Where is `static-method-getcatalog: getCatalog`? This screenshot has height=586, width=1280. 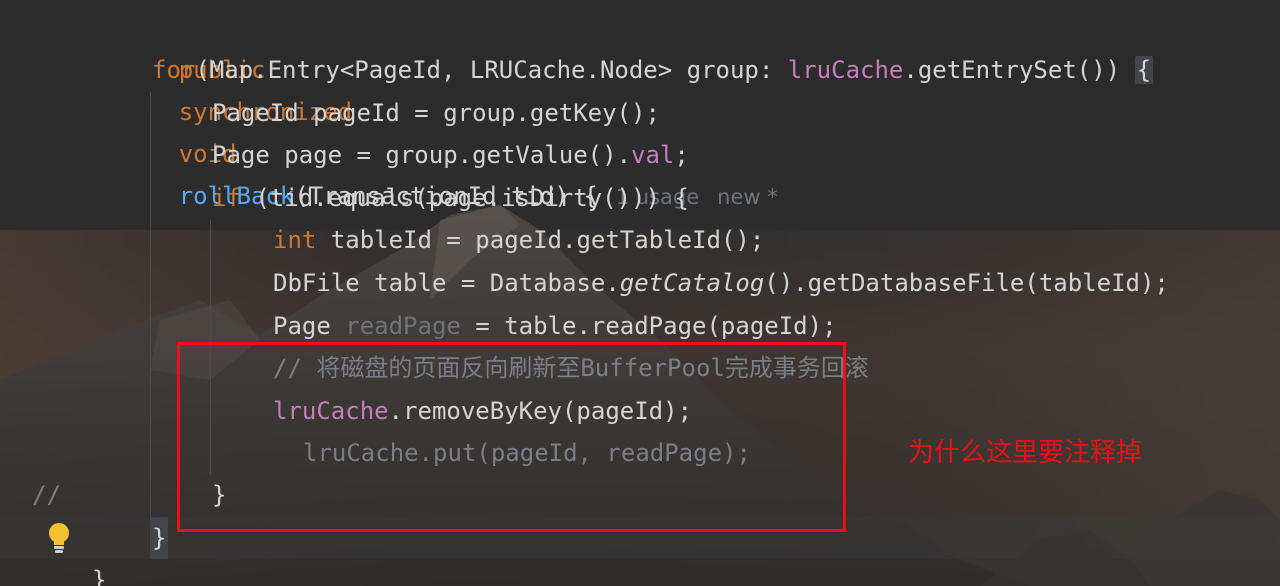
static-method-getcatalog: getCatalog is located at coordinates (692, 283).